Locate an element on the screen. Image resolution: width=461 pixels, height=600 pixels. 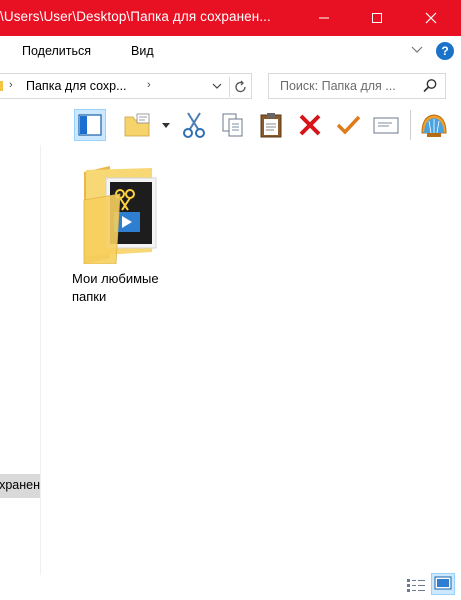
help-icon: ? is located at coordinates (445, 51).